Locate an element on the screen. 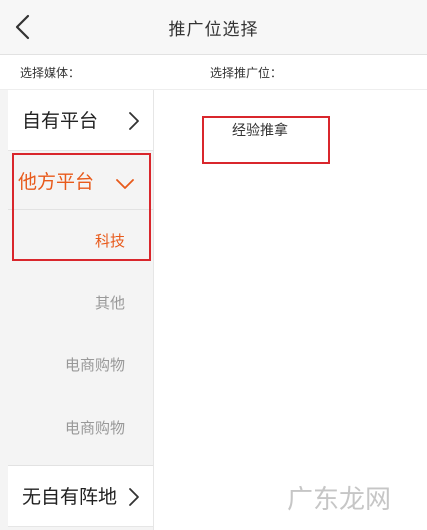 Image resolution: width=427 pixels, height=530 pixels. position-column-label: 选择推广位： is located at coordinates (246, 73).